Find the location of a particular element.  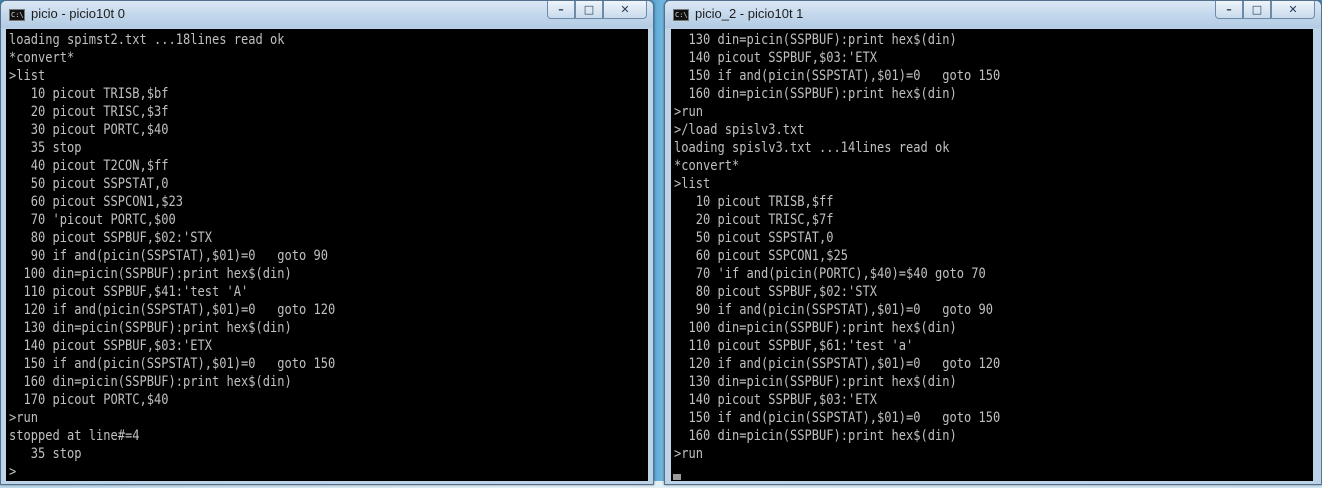

console-line: 10 picout TRISB,$bf is located at coordinates (89, 94).